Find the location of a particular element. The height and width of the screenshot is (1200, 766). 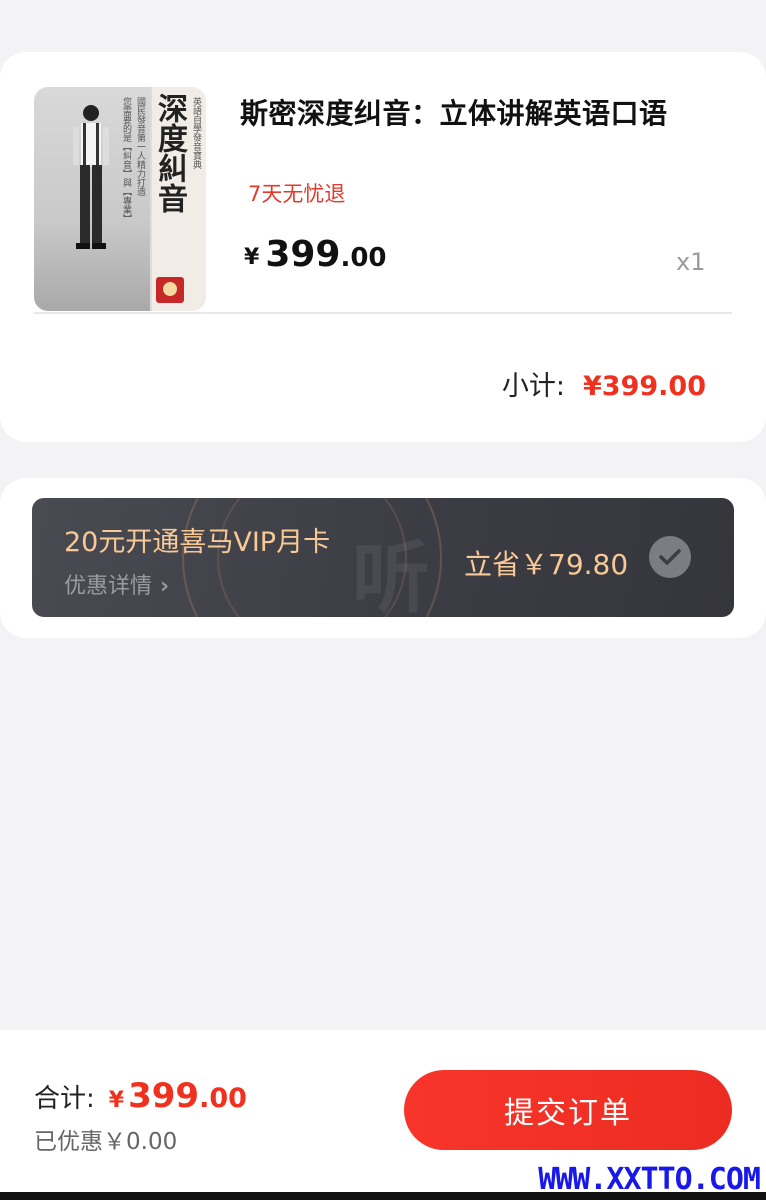

bottom-system-strip is located at coordinates (383, 1196).